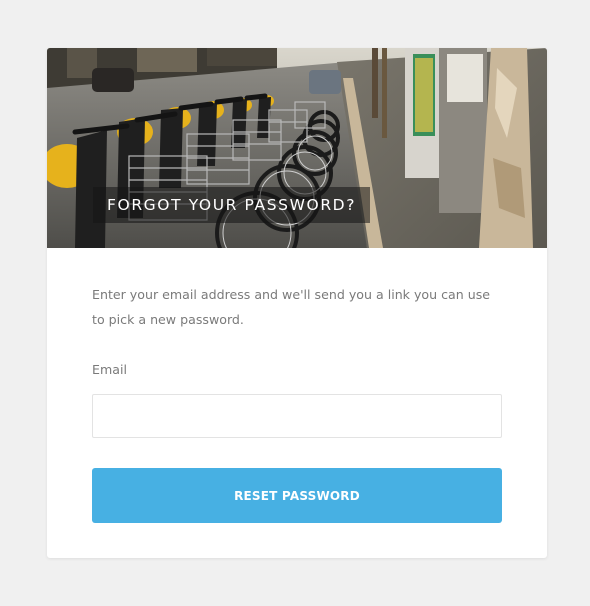 This screenshot has width=590, height=606. I want to click on email-label: Email, so click(109, 369).